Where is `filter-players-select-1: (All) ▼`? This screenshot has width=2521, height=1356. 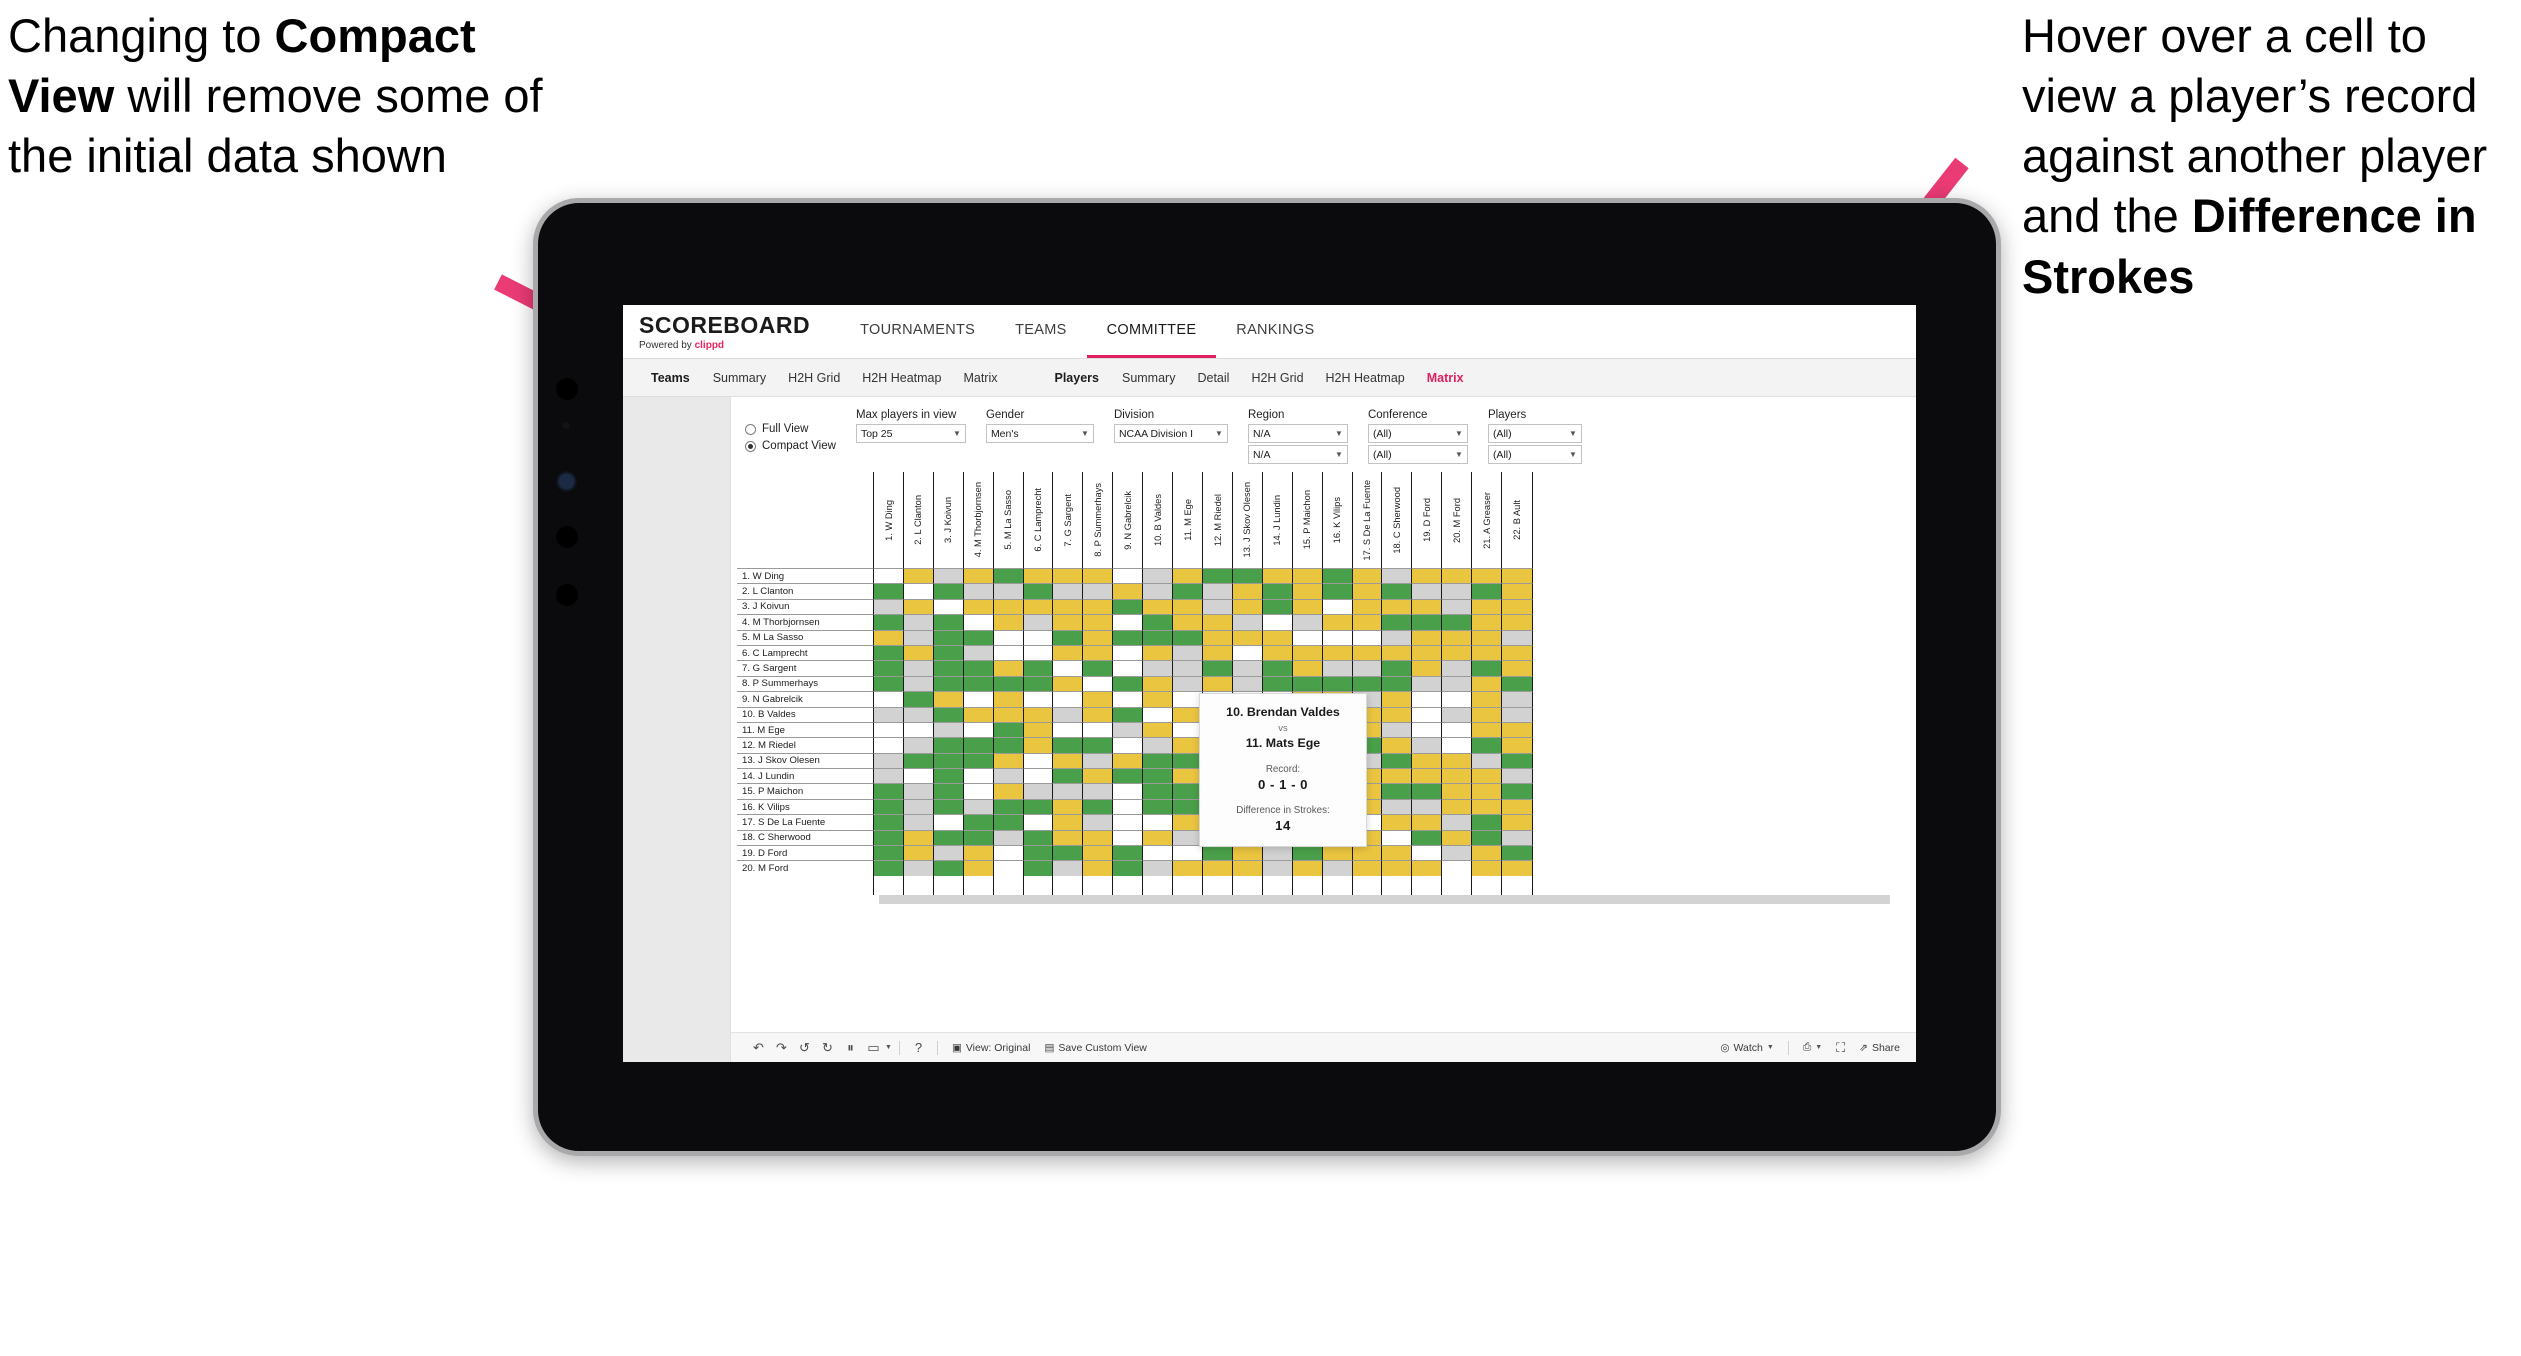
filter-players-select-1: (All) ▼ is located at coordinates (1534, 433).